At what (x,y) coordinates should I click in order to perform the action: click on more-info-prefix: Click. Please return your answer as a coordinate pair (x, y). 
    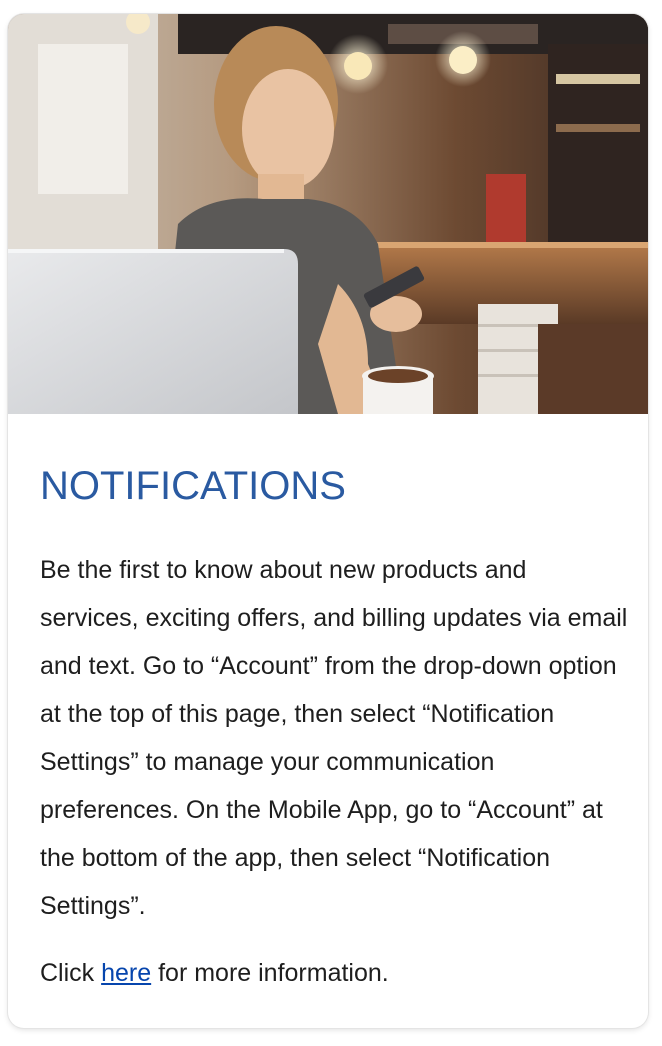
    Looking at the image, I should click on (71, 973).